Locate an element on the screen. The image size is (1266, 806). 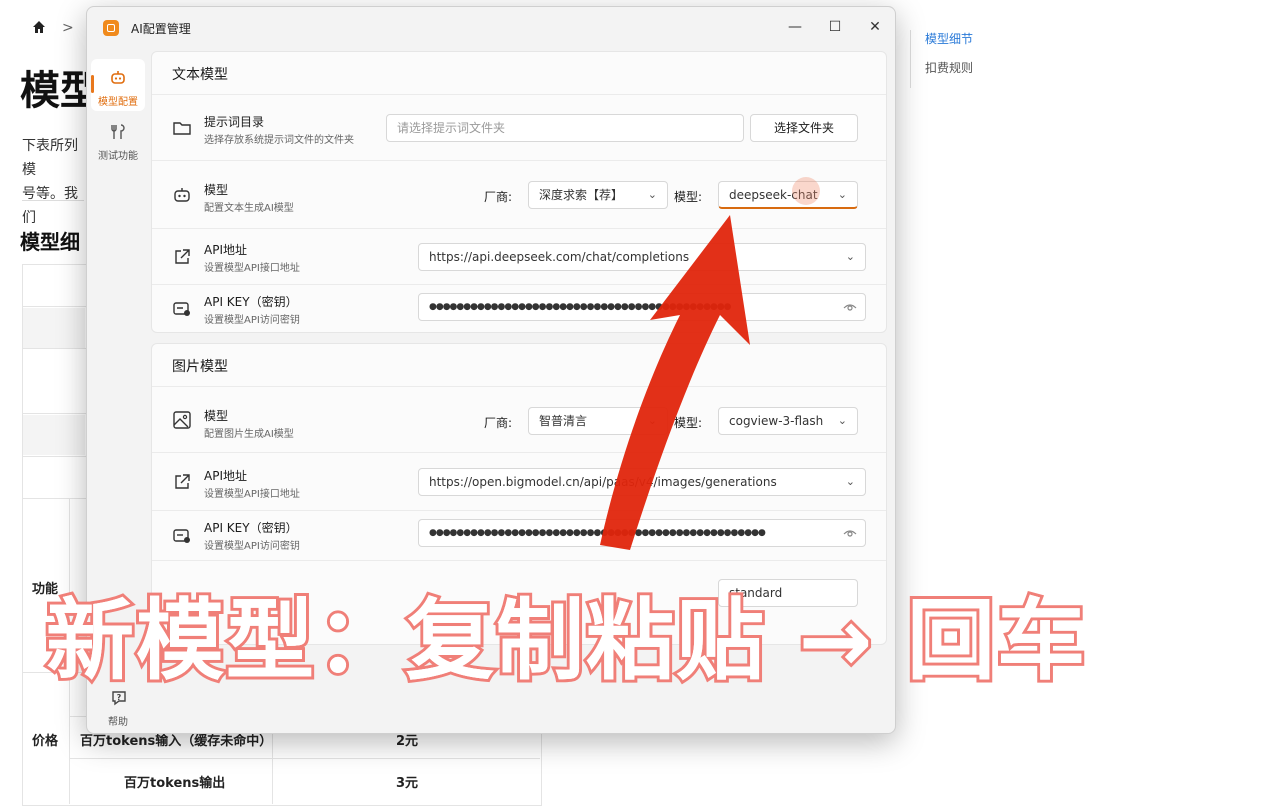
vendor-value: 深度求索【荐】 is located at coordinates (581, 195).